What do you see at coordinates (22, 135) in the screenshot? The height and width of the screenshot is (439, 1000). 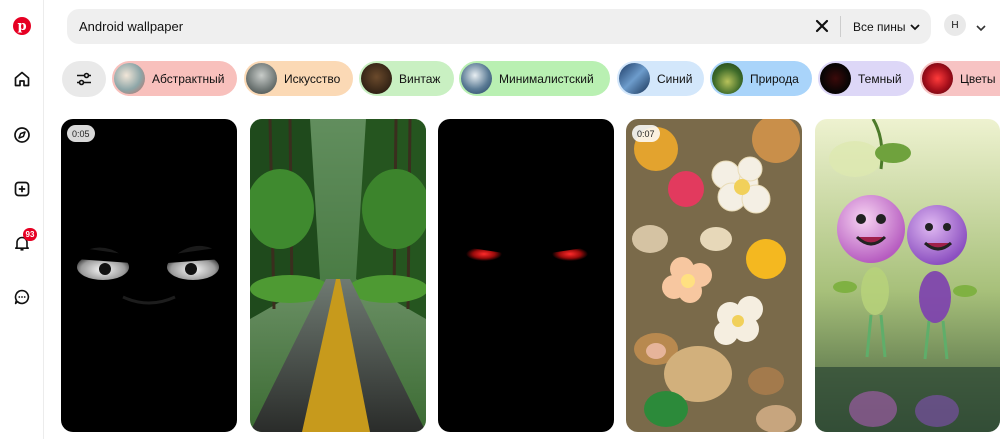 I see `explore-icon` at bounding box center [22, 135].